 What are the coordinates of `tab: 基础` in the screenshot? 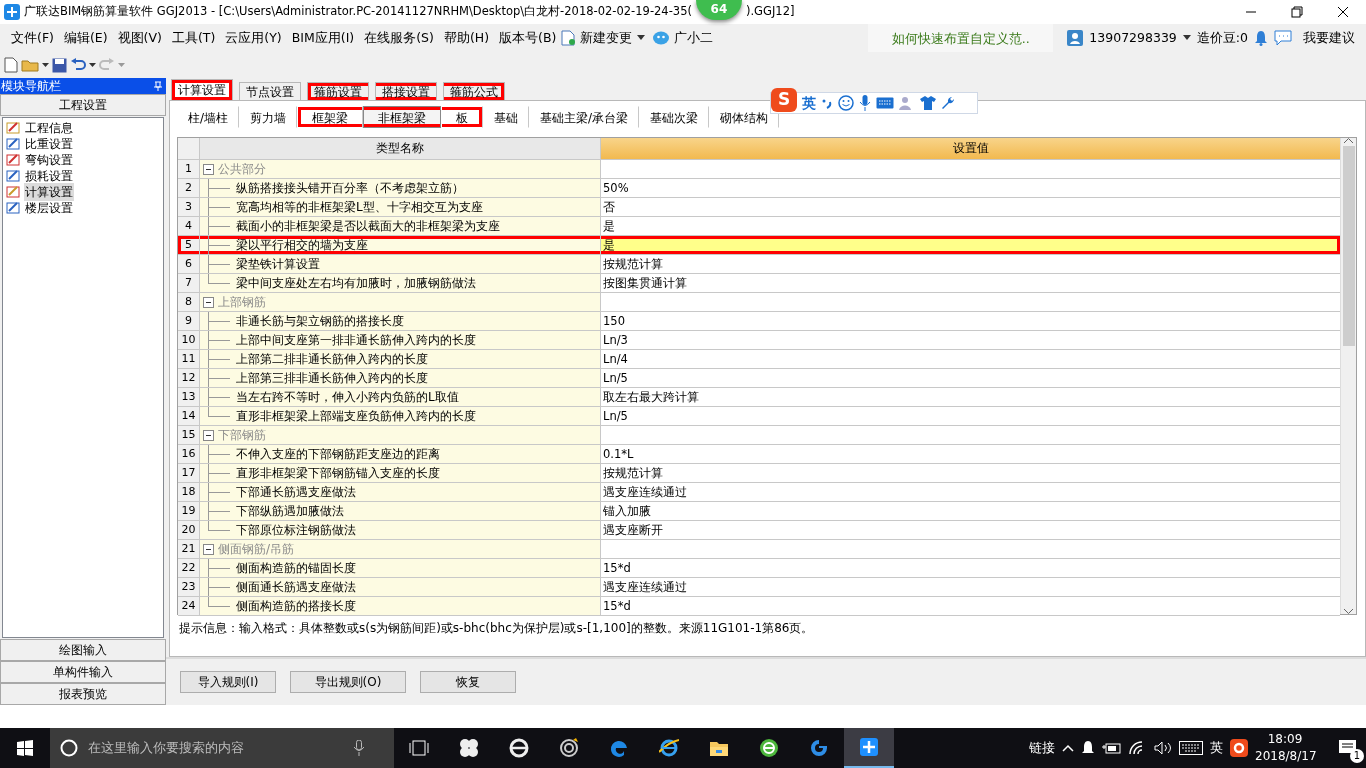 It's located at (506, 117).